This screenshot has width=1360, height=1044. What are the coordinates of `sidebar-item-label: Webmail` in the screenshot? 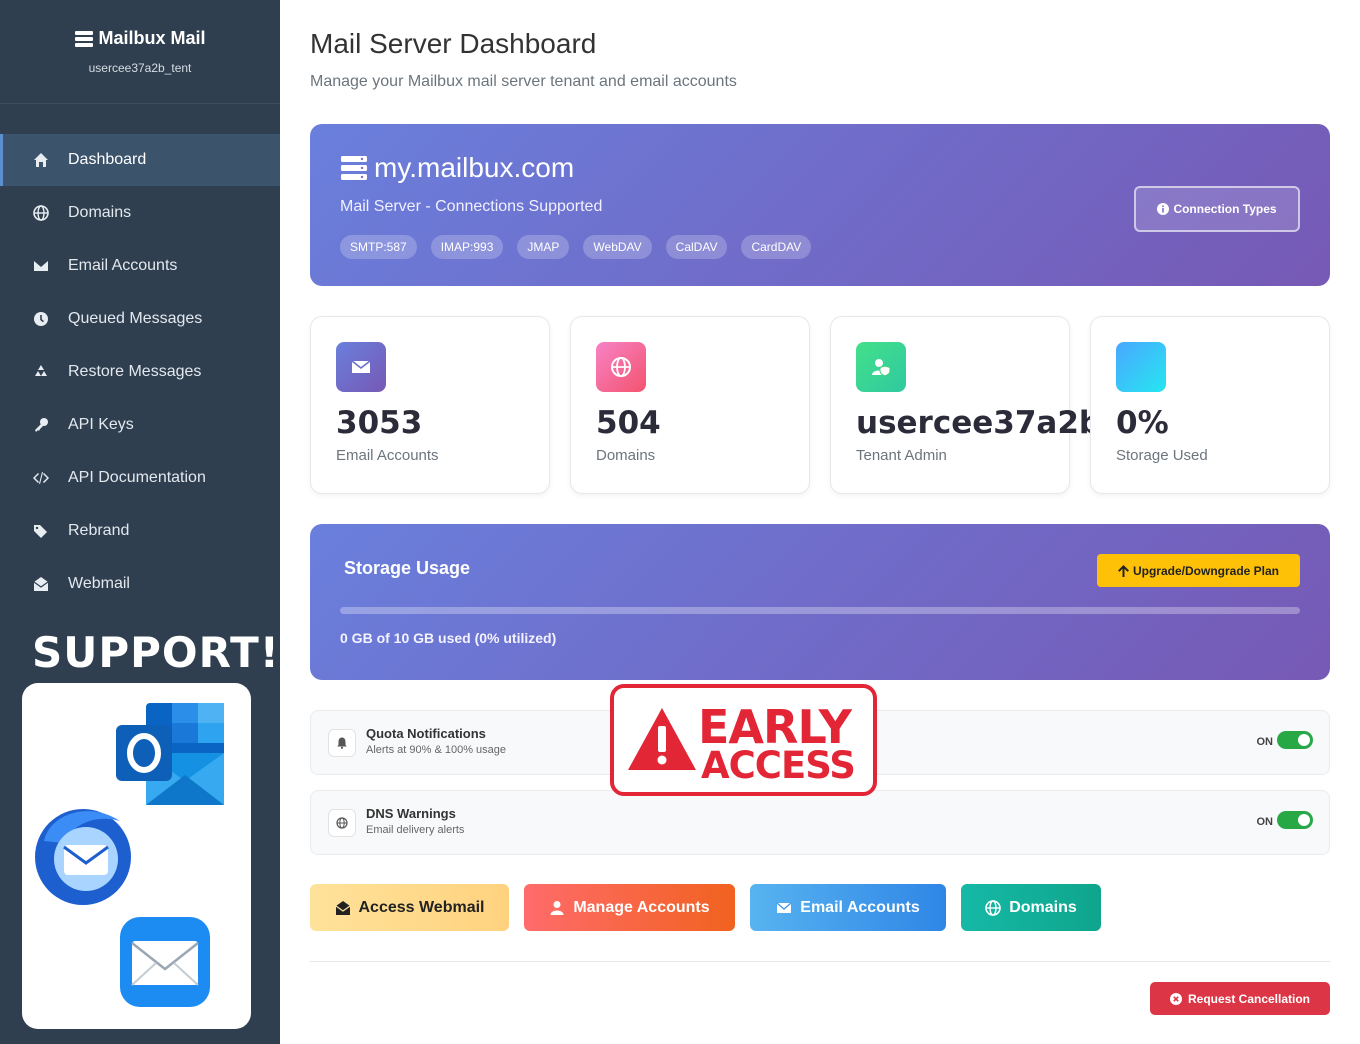 It's located at (99, 583).